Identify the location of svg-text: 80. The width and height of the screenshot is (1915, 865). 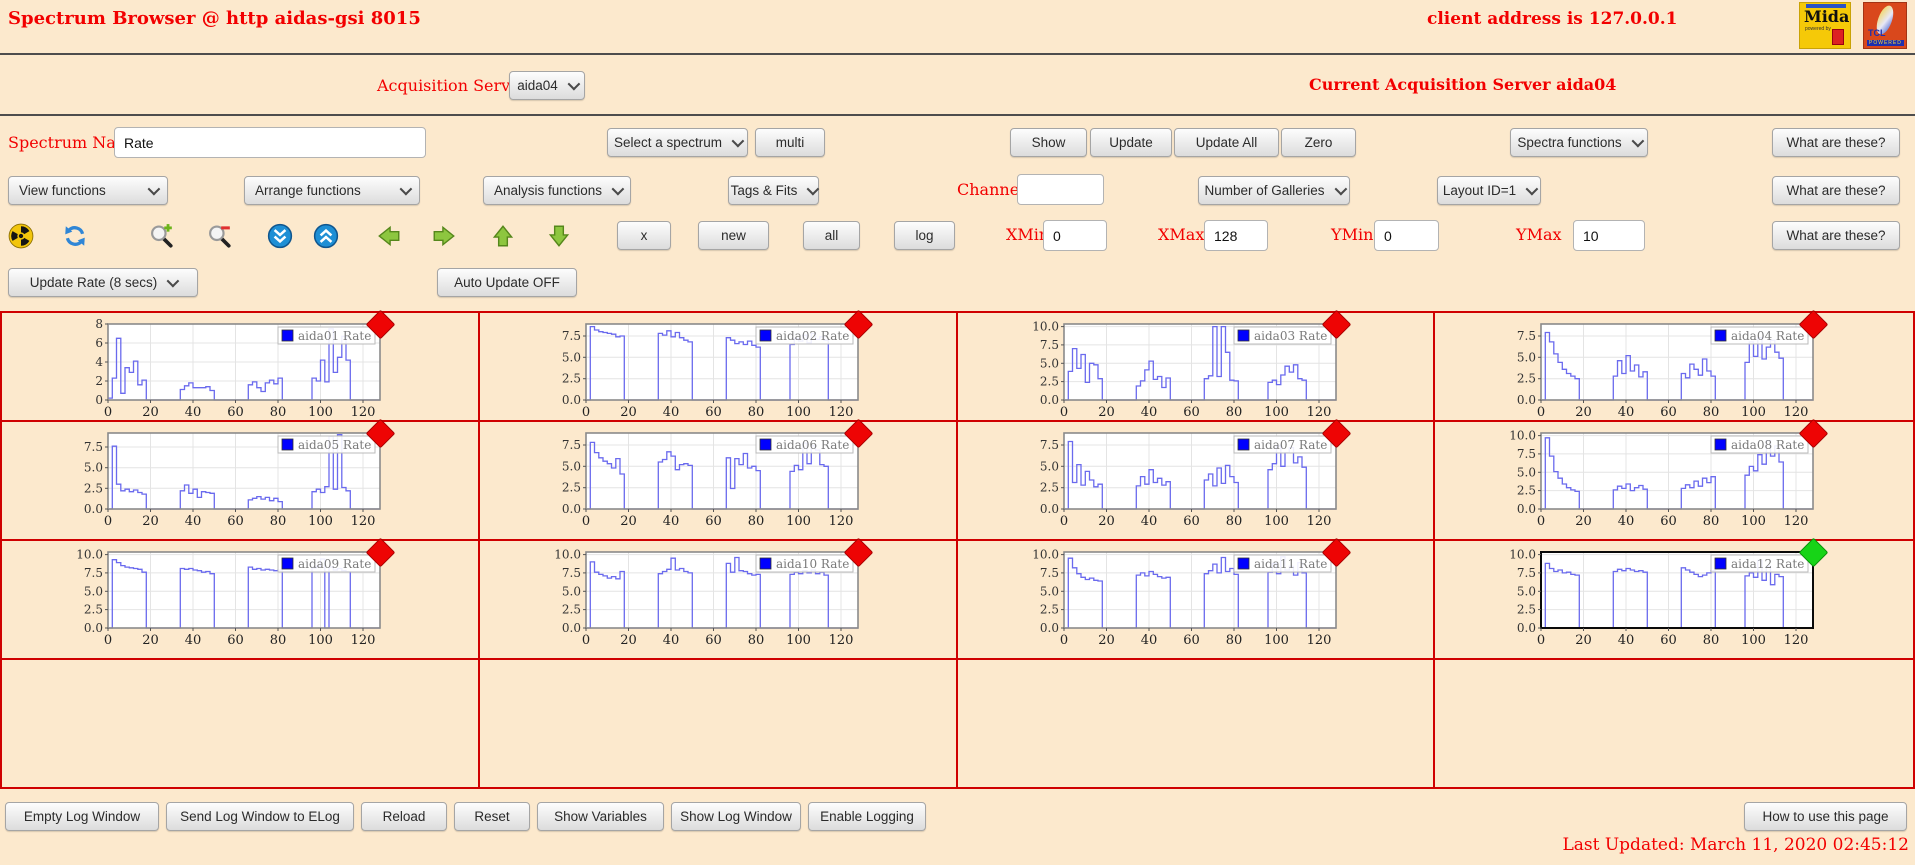
(1233, 412).